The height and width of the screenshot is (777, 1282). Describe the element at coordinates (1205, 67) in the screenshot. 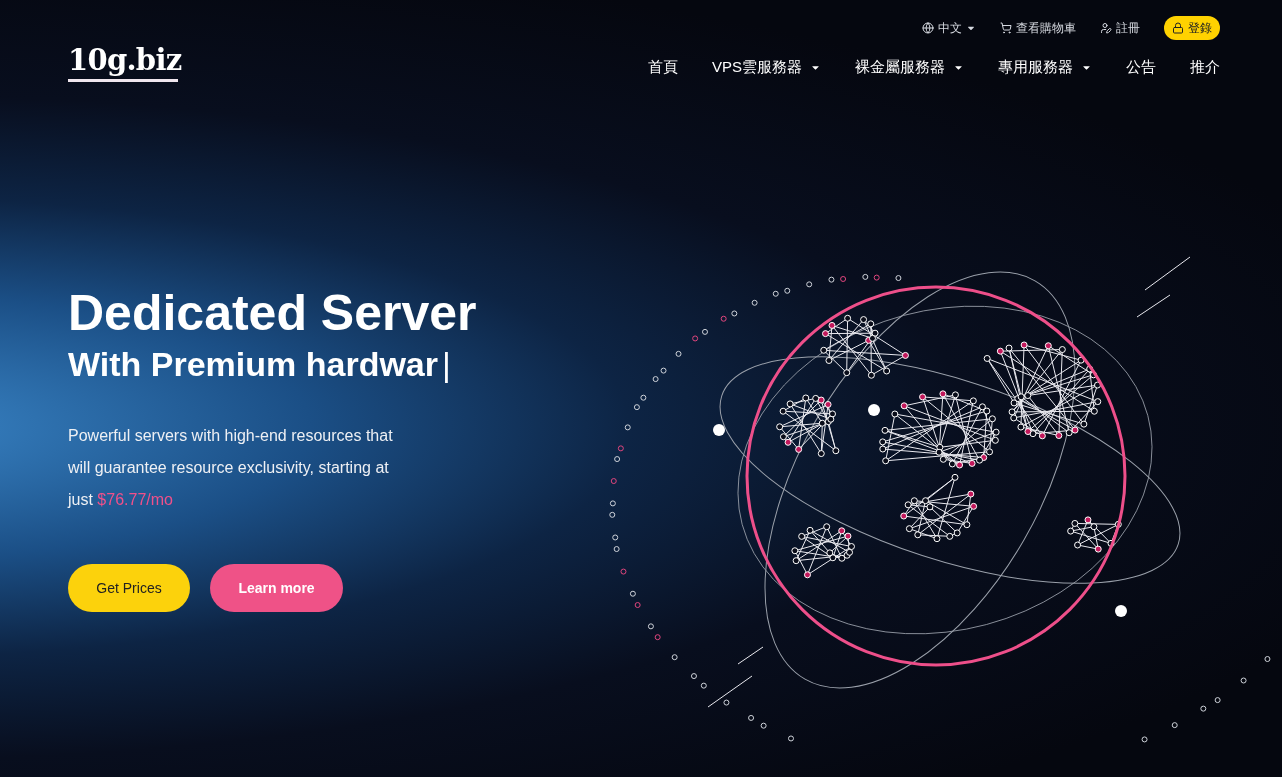

I see `nav-link: 推介` at that location.